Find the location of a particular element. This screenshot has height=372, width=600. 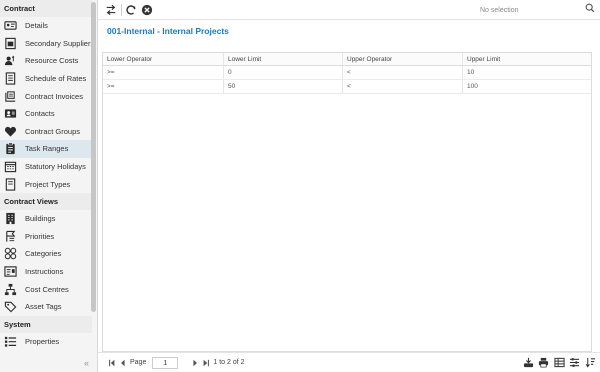

clipboard-icon is located at coordinates (10, 148).